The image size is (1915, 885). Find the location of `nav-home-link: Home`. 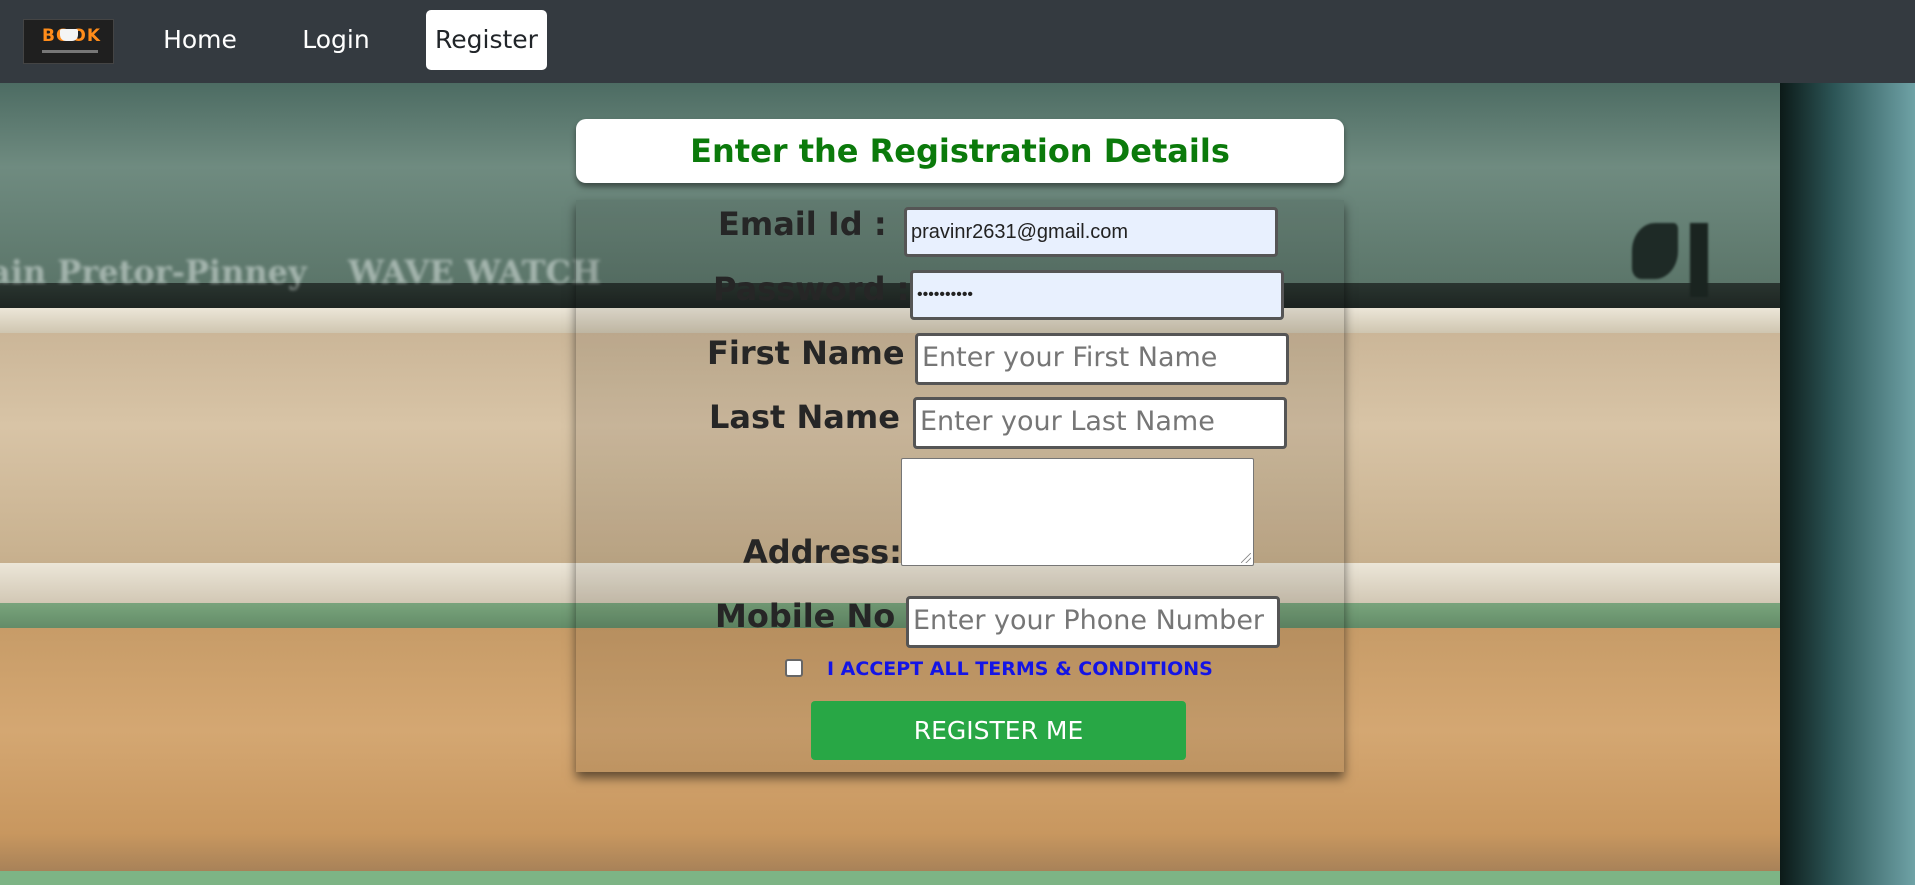

nav-home-link: Home is located at coordinates (200, 40).